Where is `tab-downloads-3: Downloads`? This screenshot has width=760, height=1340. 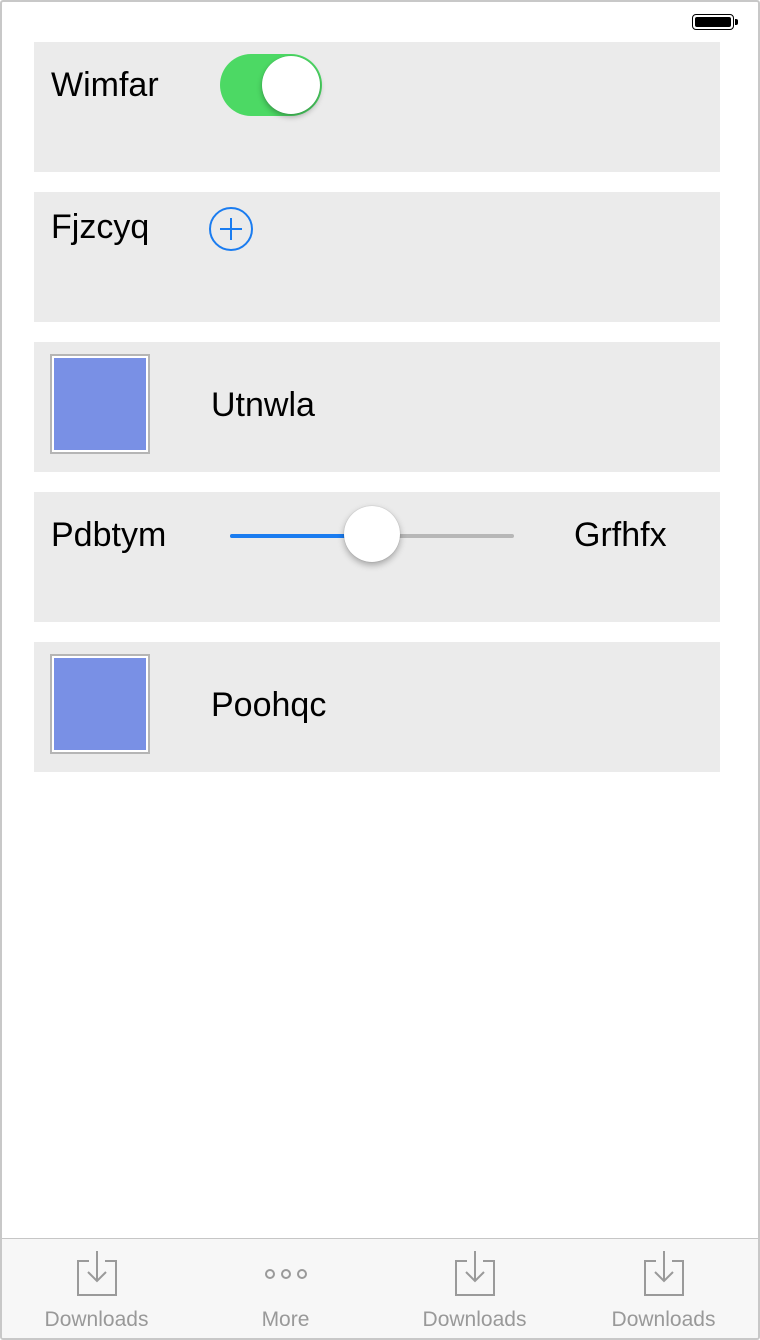
tab-downloads-3: Downloads is located at coordinates (663, 1288).